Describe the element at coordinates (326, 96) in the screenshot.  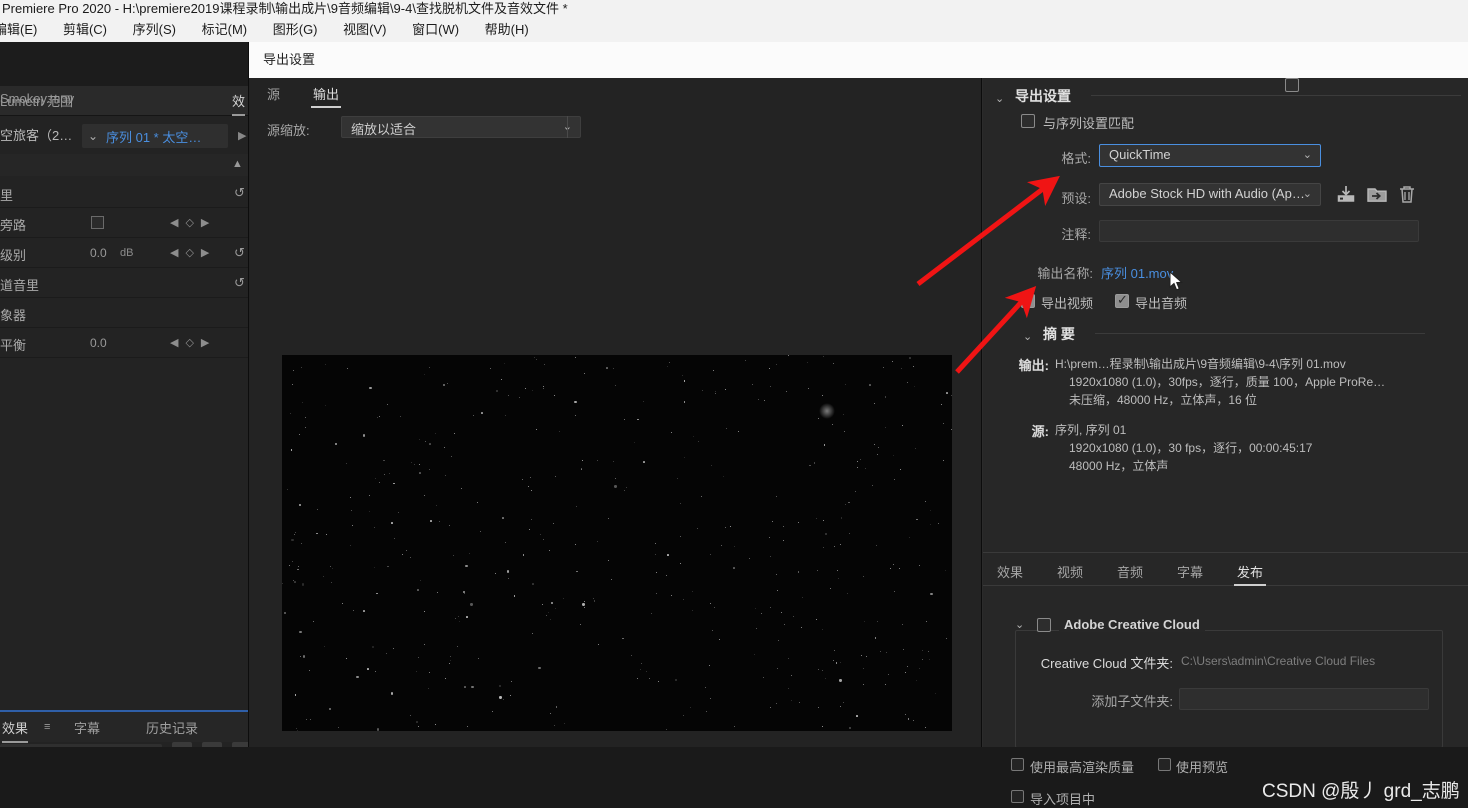
I see `tab-output: 输出` at that location.